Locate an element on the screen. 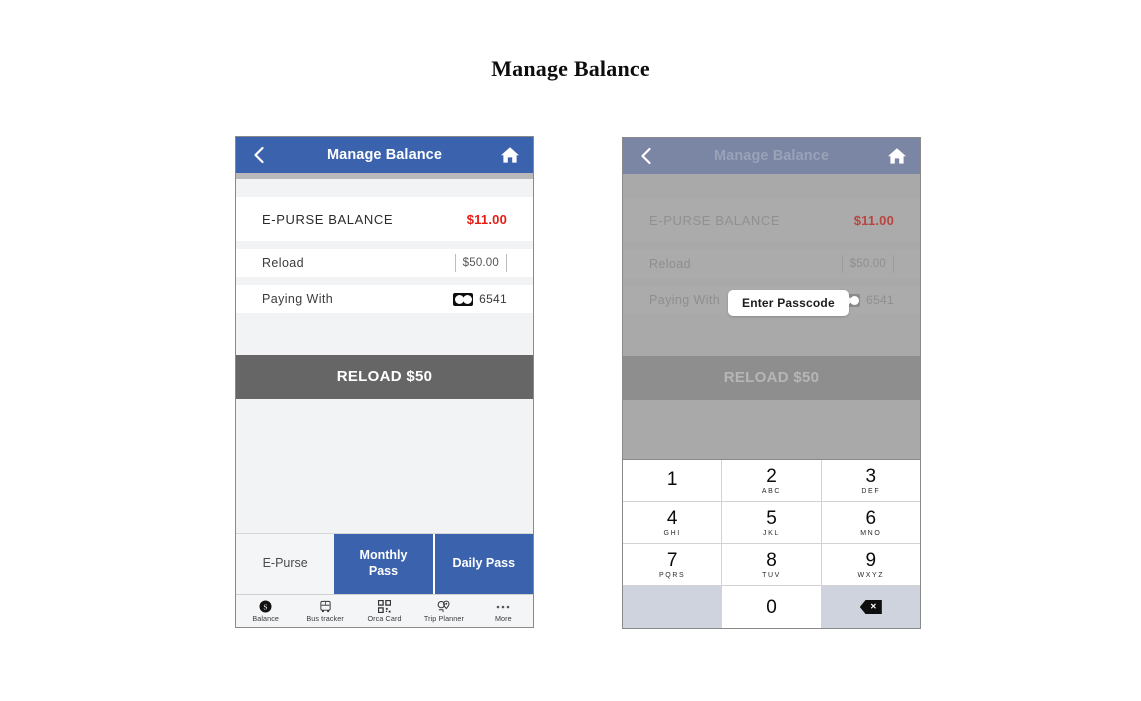  key-7-letters: PQRS is located at coordinates (672, 575).